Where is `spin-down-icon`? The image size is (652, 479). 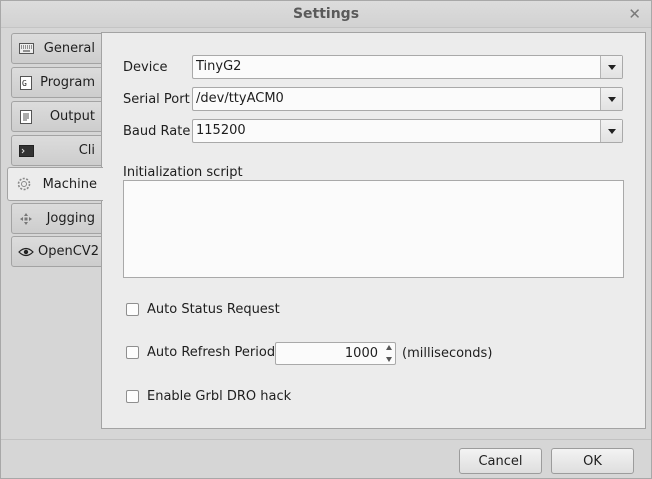 spin-down-icon is located at coordinates (388, 359).